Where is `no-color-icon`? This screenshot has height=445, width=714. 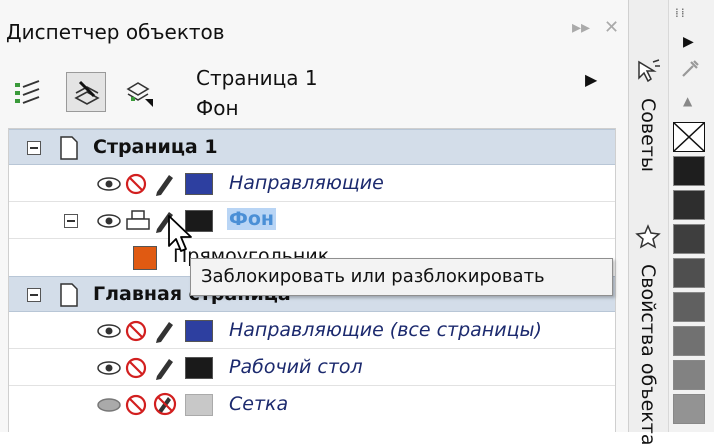
no-color-icon is located at coordinates (689, 137).